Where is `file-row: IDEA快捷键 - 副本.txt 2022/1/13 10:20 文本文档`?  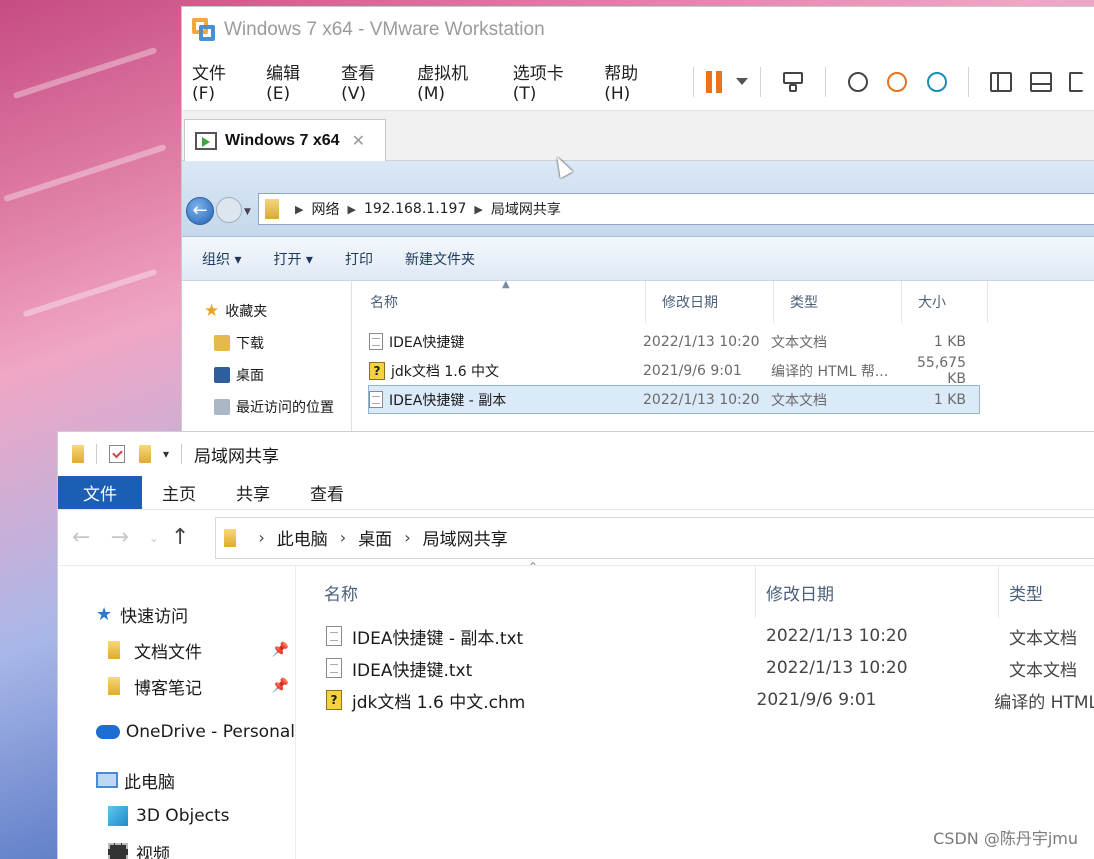
file-row: IDEA快捷键 - 副本.txt 2022/1/13 10:20 文本文档 is located at coordinates (695, 636).